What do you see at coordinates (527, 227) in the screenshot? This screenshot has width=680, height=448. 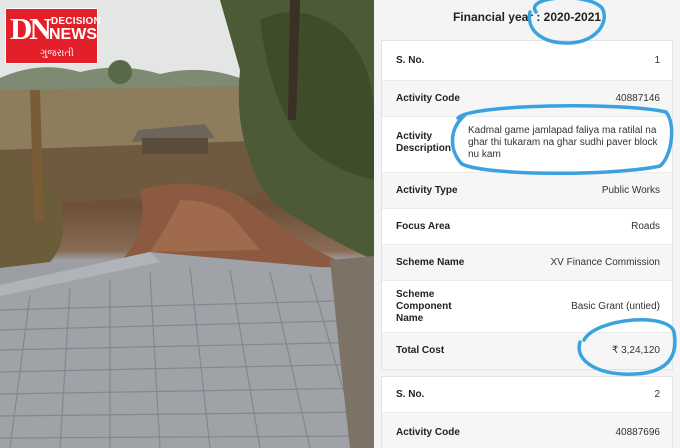 I see `row-focus-area: Focus Area Roads` at bounding box center [527, 227].